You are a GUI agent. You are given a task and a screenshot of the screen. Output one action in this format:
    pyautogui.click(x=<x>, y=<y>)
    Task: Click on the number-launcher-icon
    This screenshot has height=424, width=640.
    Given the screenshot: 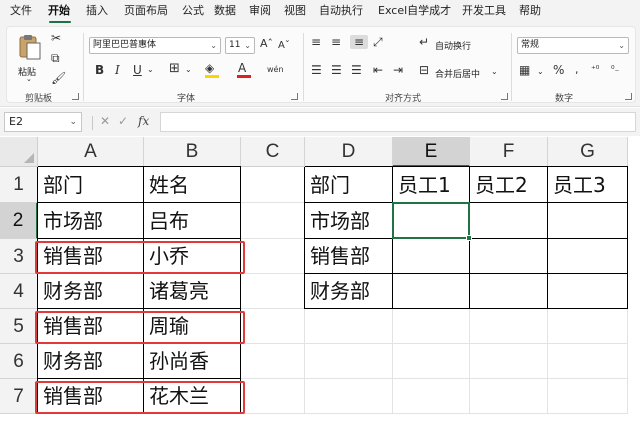 What is the action you would take?
    pyautogui.click(x=628, y=96)
    